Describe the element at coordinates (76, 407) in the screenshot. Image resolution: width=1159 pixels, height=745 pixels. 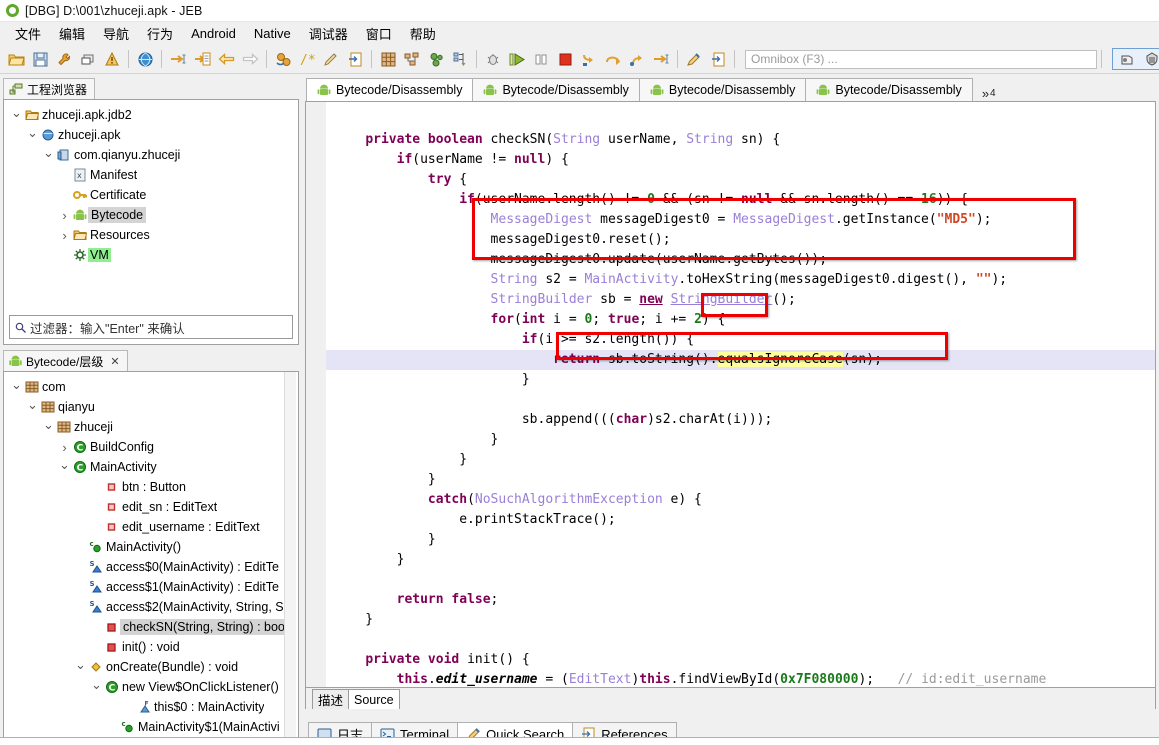
I see `tree-node-label: qianyu` at that location.